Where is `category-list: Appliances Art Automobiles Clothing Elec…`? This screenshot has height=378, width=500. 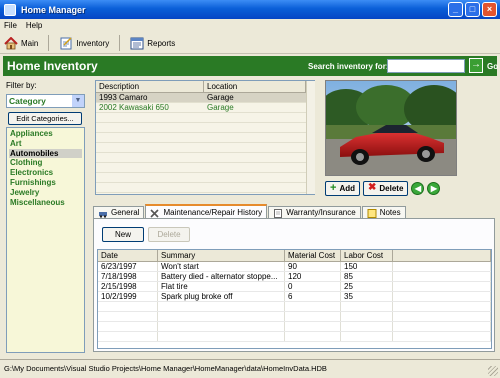 category-list: Appliances Art Automobiles Clothing Elec… is located at coordinates (45, 240).